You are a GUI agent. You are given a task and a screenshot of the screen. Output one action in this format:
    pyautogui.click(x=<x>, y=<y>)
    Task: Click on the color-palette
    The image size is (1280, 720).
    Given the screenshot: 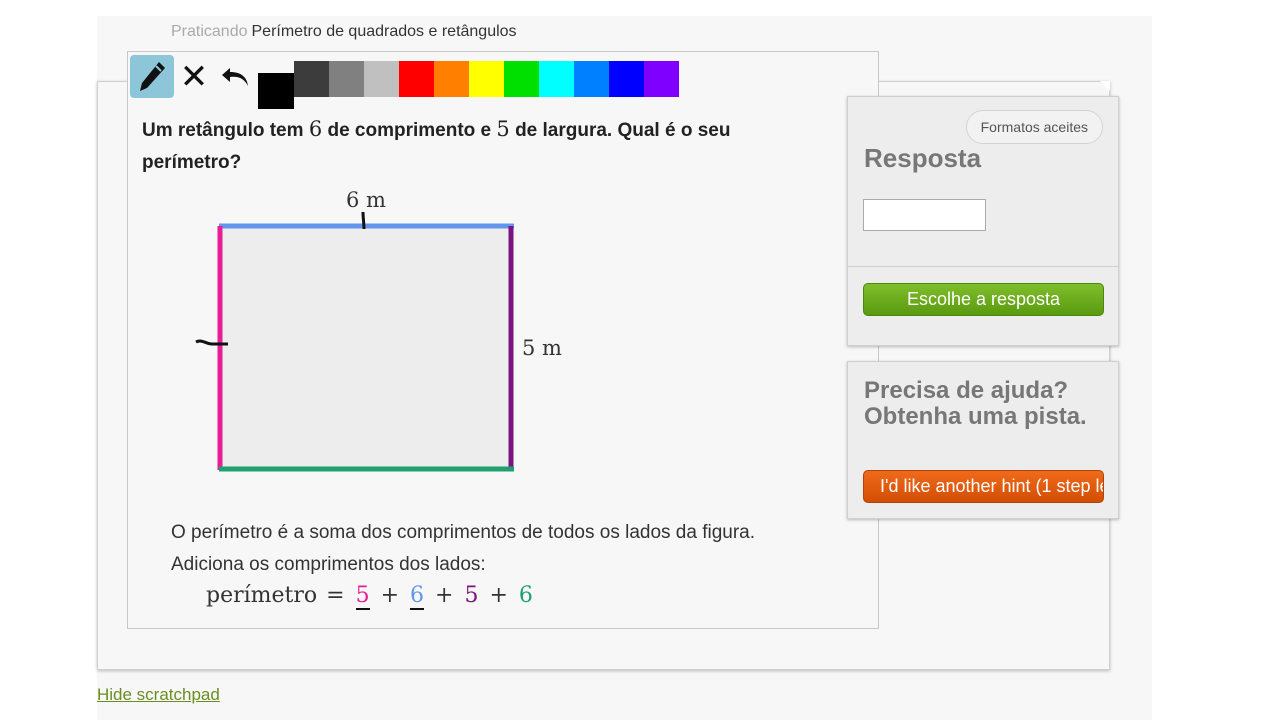 What is the action you would take?
    pyautogui.click(x=486, y=79)
    